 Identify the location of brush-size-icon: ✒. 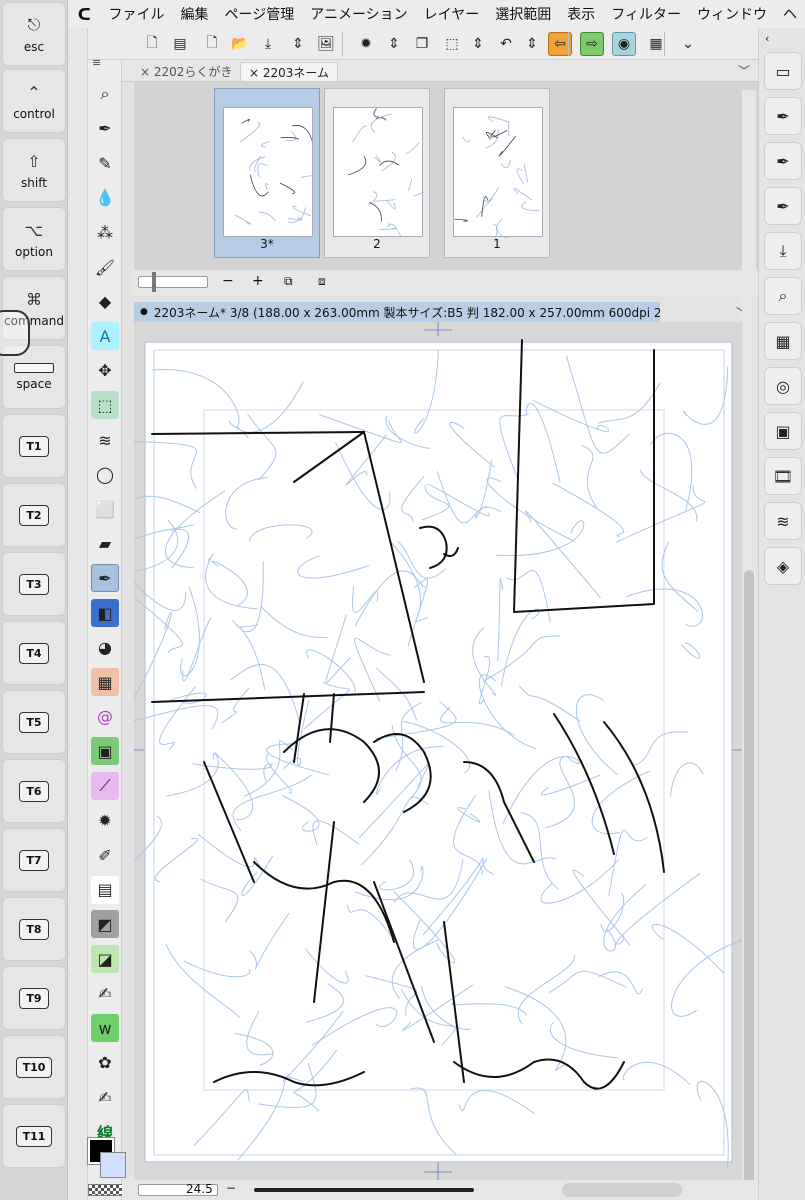
(783, 206).